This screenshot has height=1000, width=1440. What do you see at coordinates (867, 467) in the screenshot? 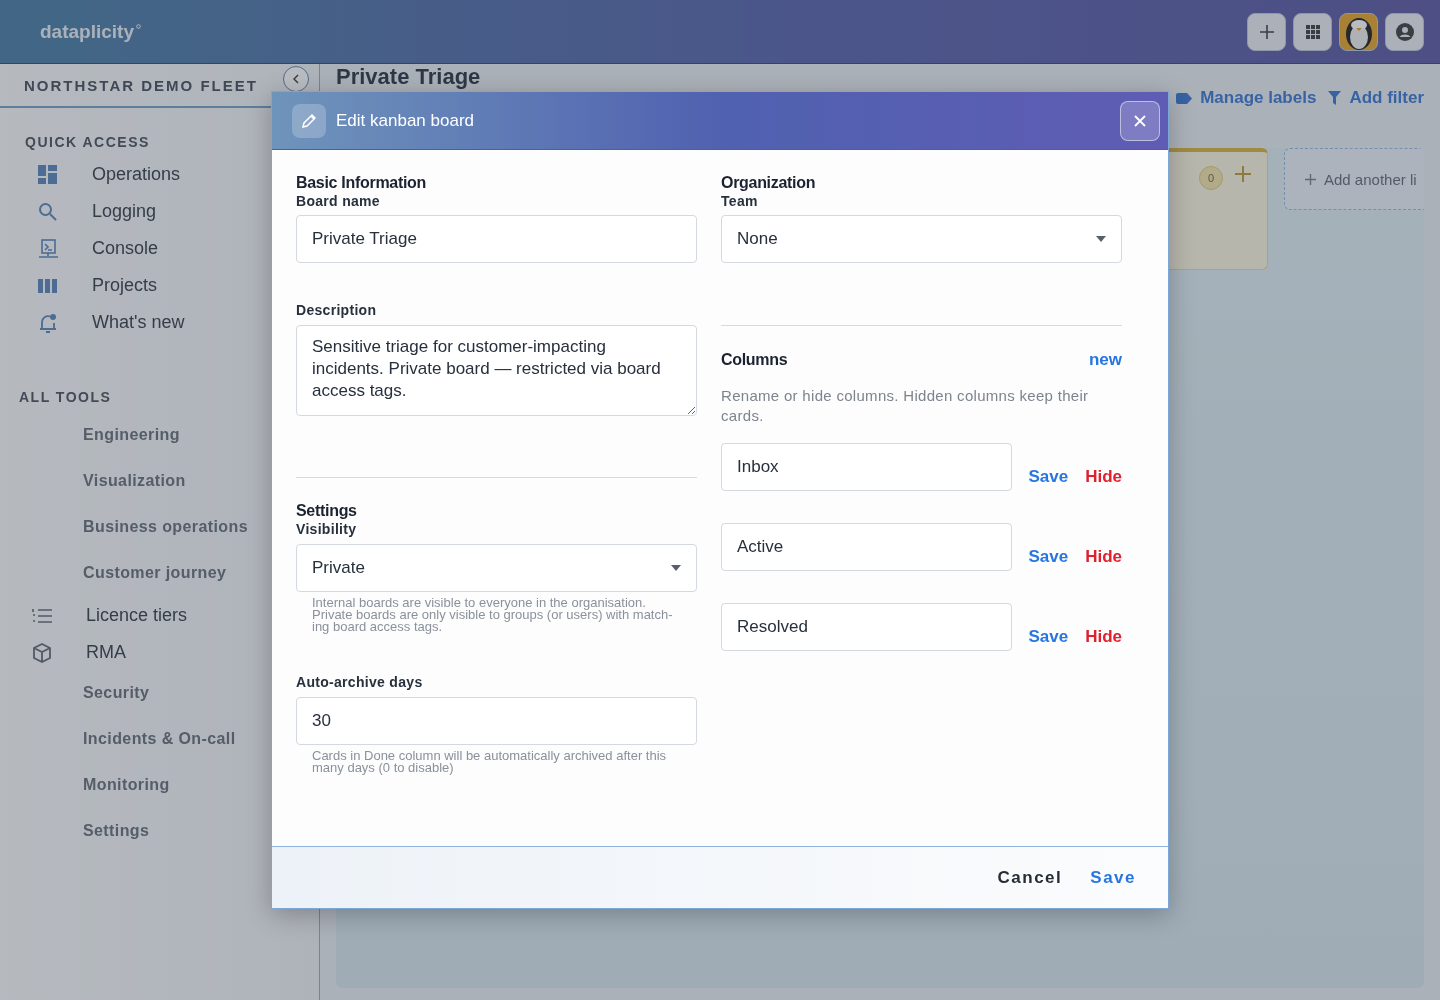
I see `column-name-field: Inbox` at bounding box center [867, 467].